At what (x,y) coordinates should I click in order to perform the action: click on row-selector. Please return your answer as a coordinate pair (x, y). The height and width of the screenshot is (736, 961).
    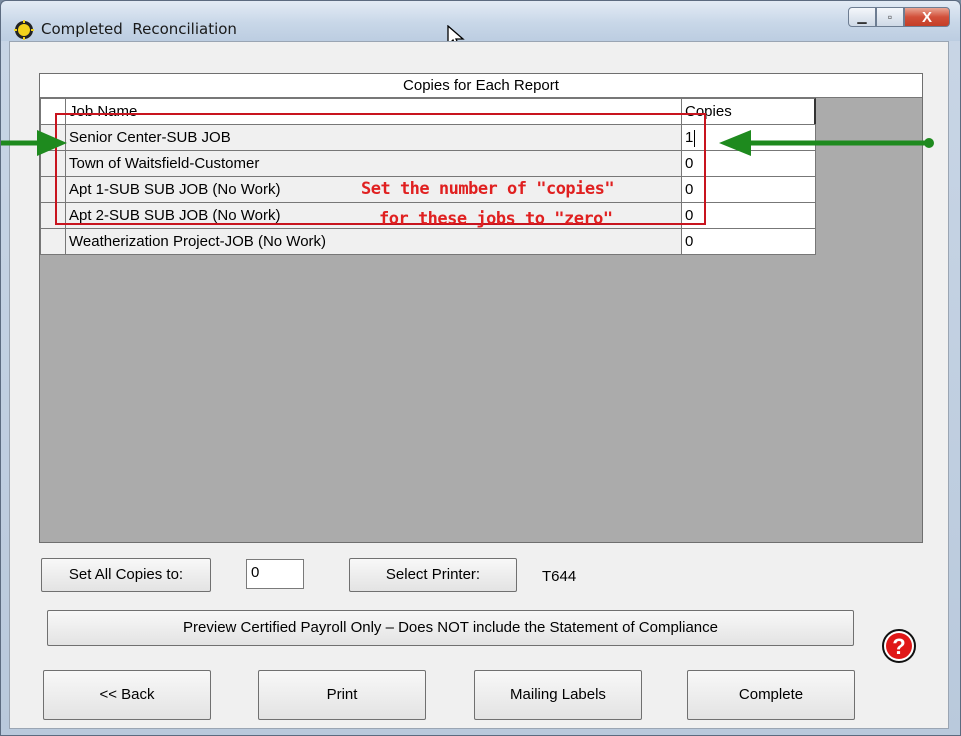
    Looking at the image, I should click on (53, 241).